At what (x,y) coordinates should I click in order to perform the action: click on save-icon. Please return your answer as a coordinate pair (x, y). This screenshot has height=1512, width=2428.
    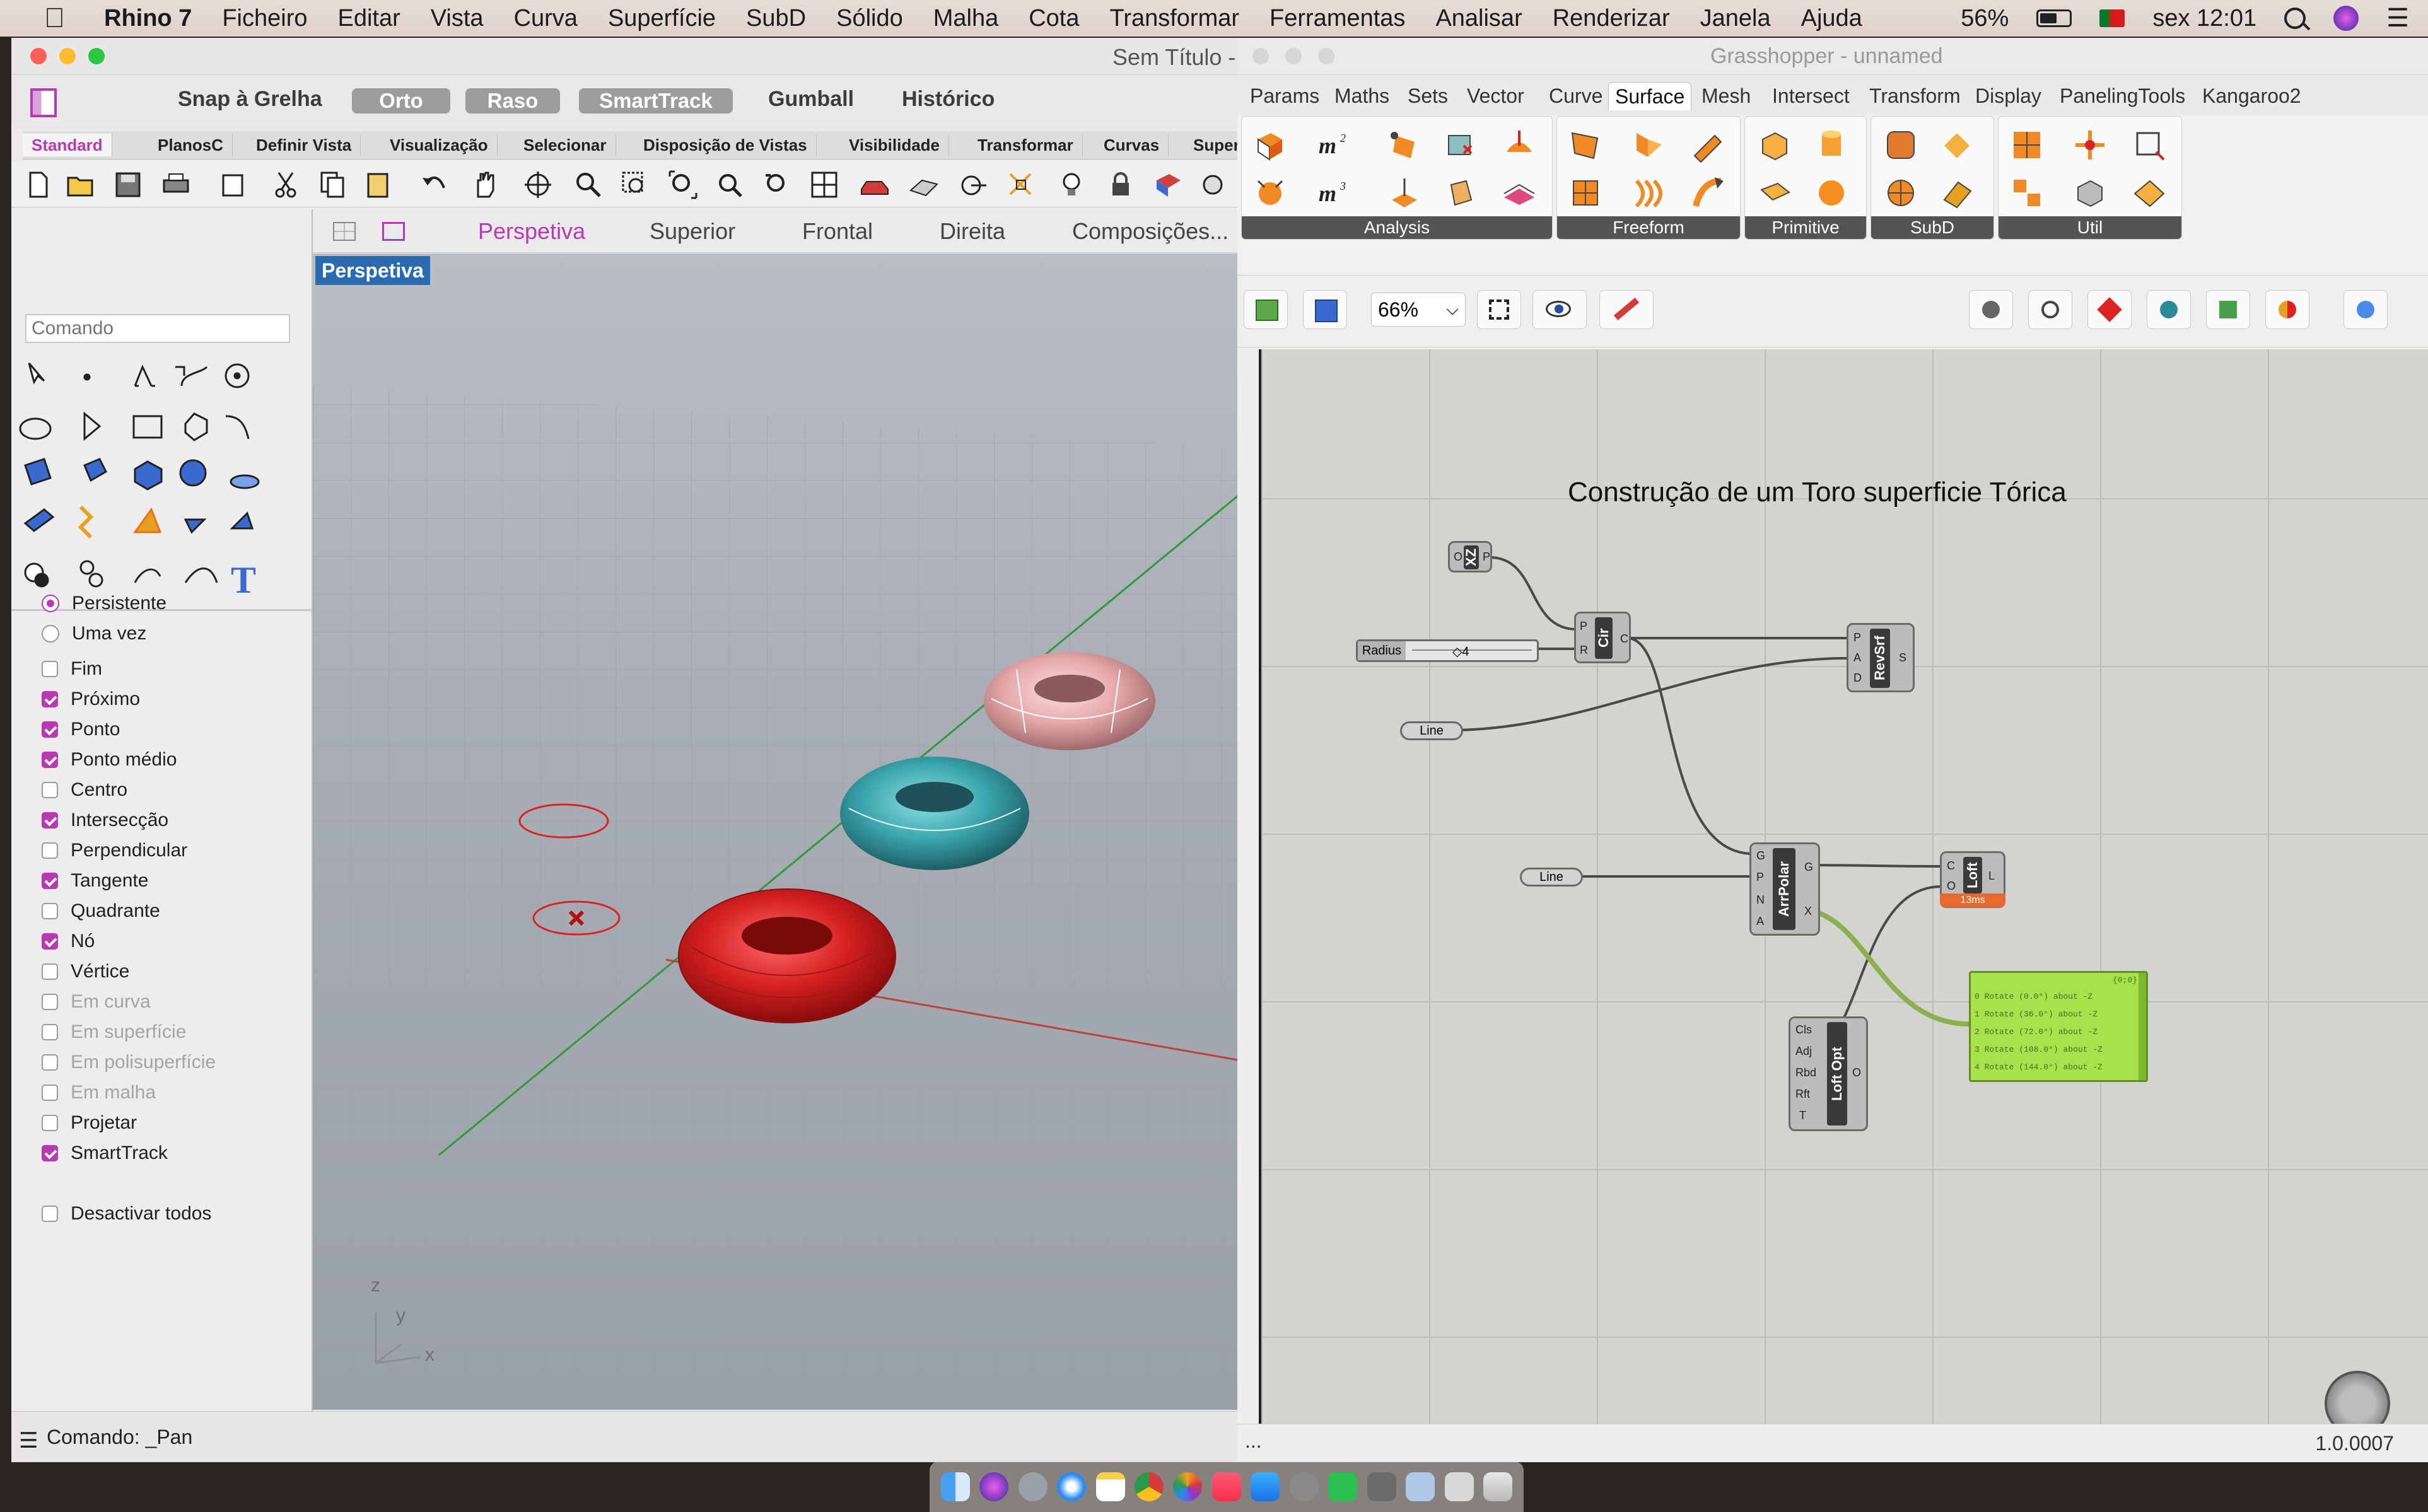
    Looking at the image, I should click on (128, 185).